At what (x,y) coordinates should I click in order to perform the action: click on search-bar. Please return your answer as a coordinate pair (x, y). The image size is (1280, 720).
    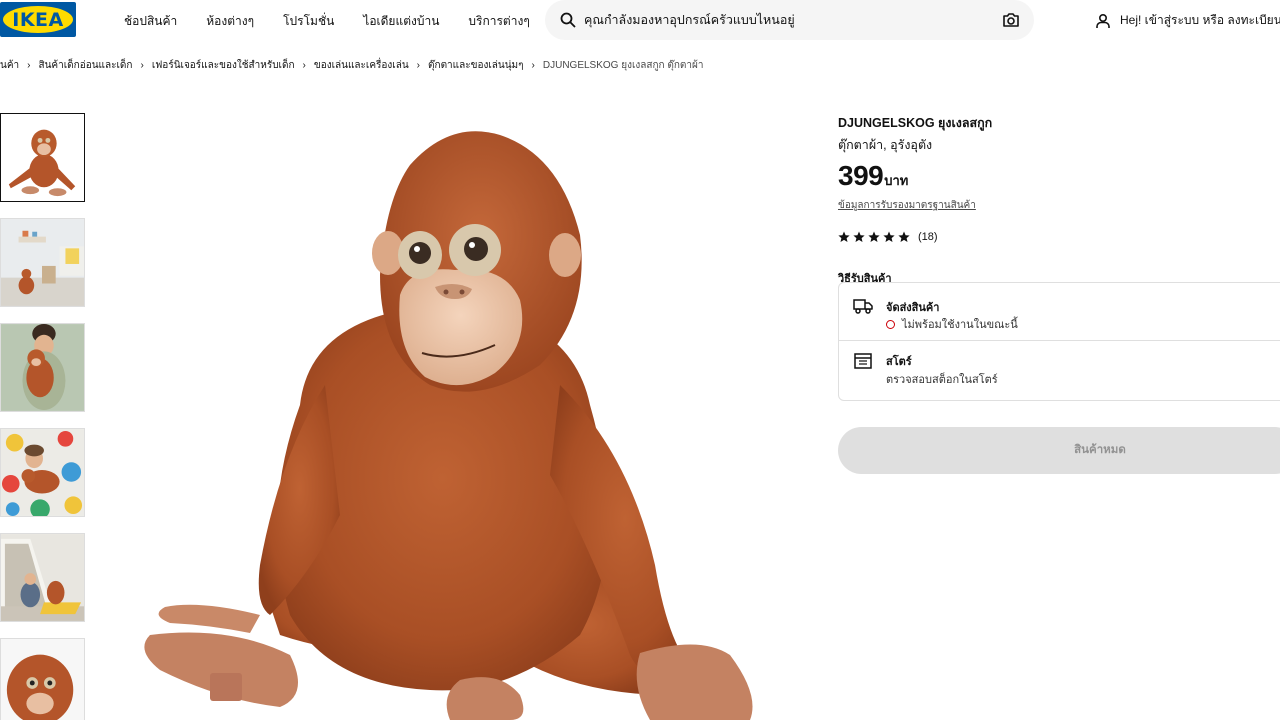
    Looking at the image, I should click on (789, 20).